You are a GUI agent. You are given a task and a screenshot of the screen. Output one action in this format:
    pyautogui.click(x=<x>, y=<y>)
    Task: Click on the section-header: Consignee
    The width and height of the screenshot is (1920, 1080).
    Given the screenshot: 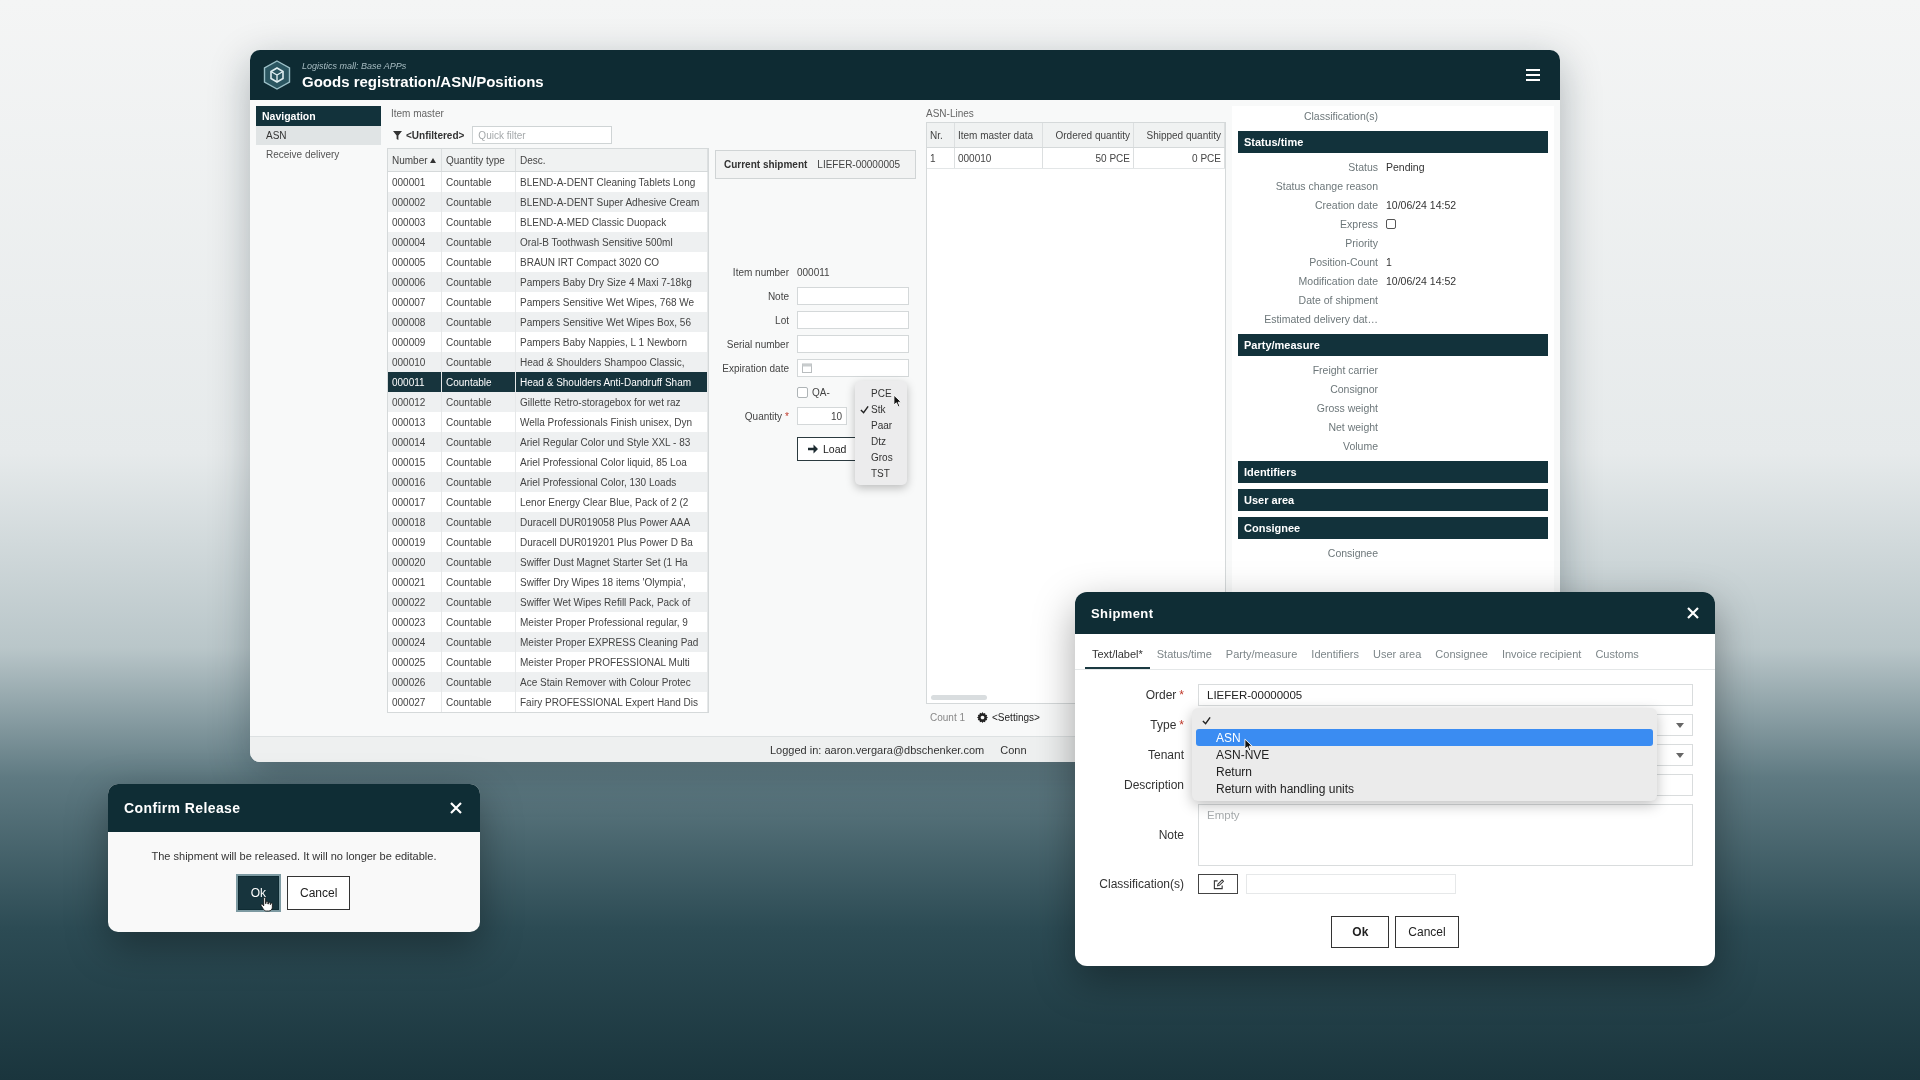 What is the action you would take?
    pyautogui.click(x=1393, y=528)
    